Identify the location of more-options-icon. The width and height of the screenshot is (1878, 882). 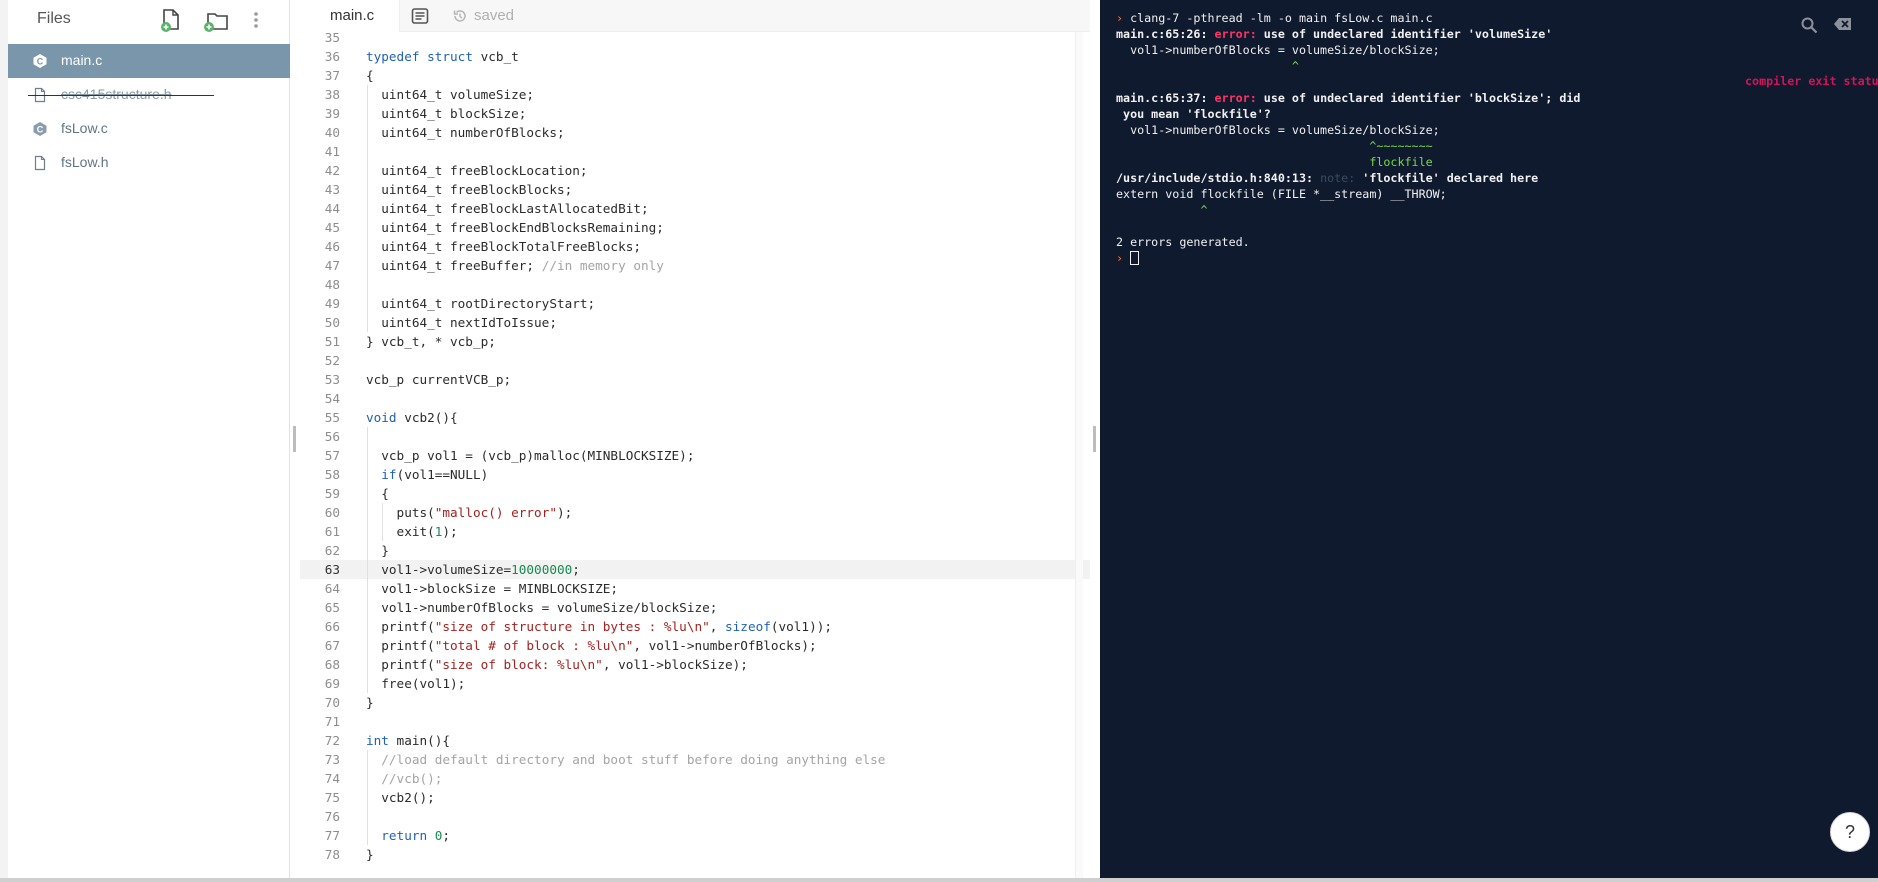
(256, 20).